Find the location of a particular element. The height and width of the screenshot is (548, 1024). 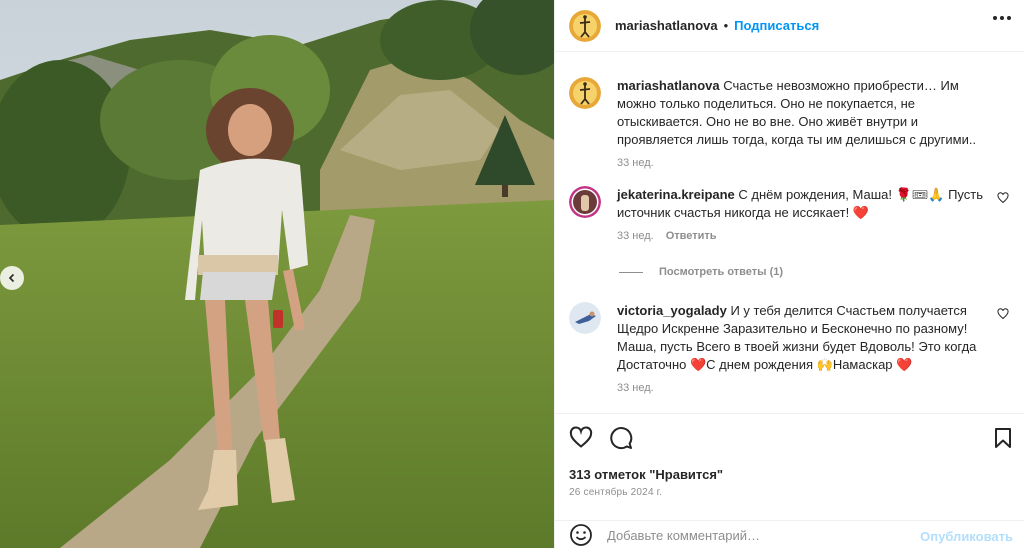

caption-username: mariashatlanova is located at coordinates (668, 85).